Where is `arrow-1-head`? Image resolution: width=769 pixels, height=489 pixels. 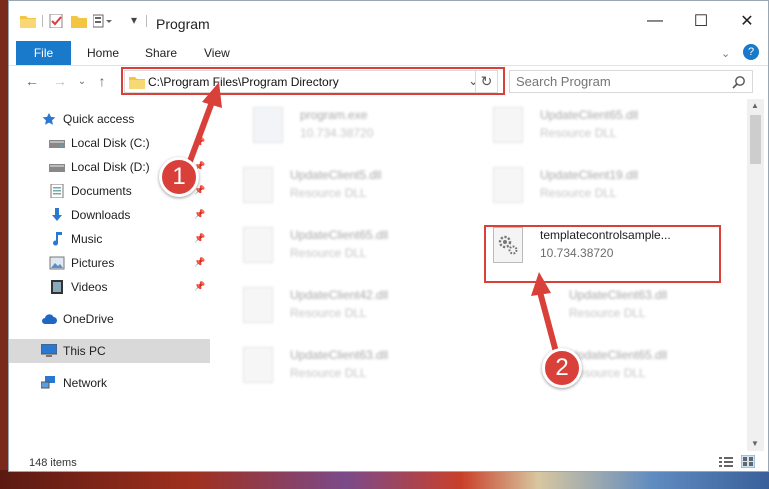 arrow-1-head is located at coordinates (212, 95).